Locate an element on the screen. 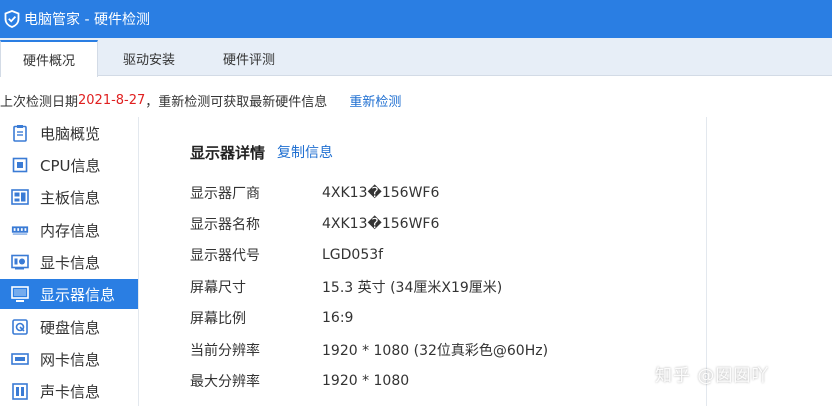 Image resolution: width=832 pixels, height=406 pixels. hard-disk-icon is located at coordinates (20, 327).